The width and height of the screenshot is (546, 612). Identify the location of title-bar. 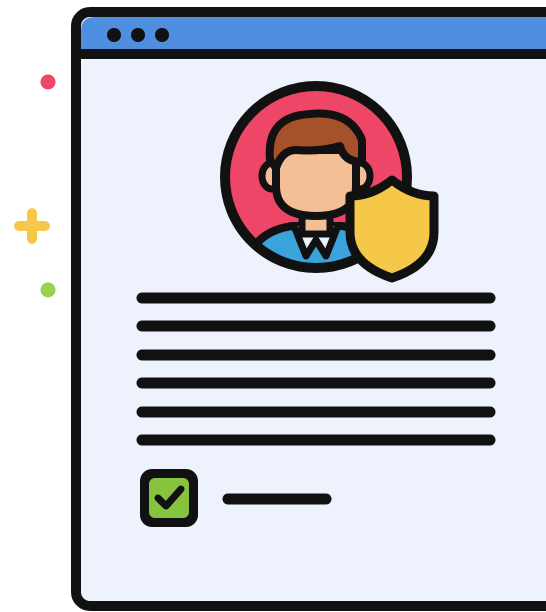
(313, 34).